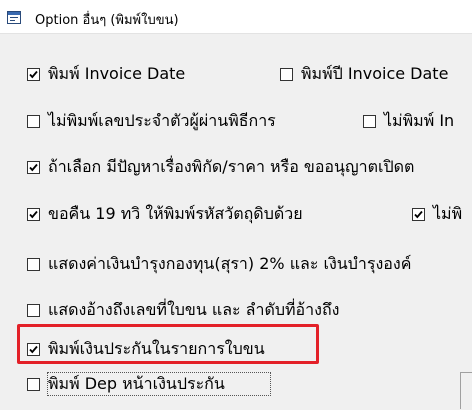 Image resolution: width=472 pixels, height=410 pixels. I want to click on checkbox-show-fund-fee, so click(33, 264).